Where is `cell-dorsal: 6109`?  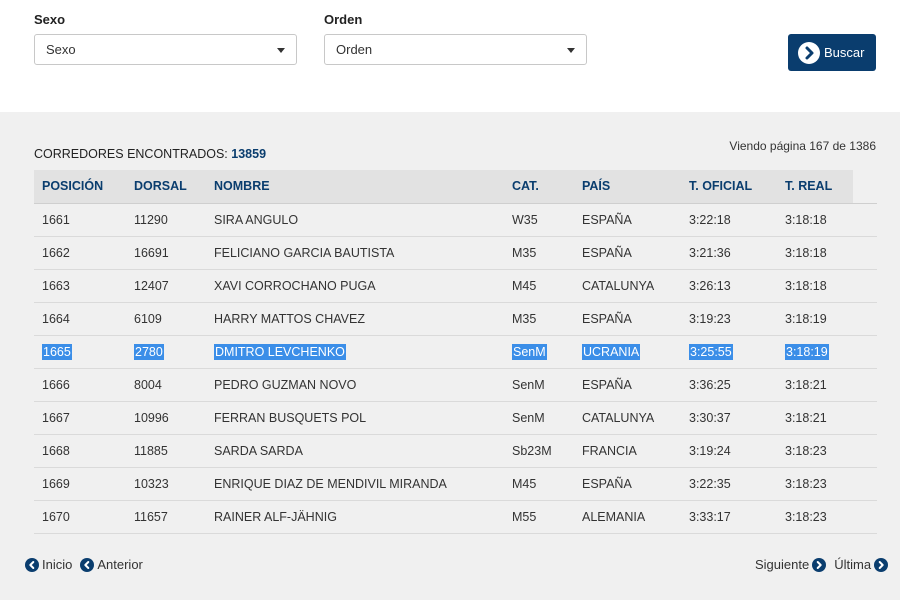
cell-dorsal: 6109 is located at coordinates (166, 319).